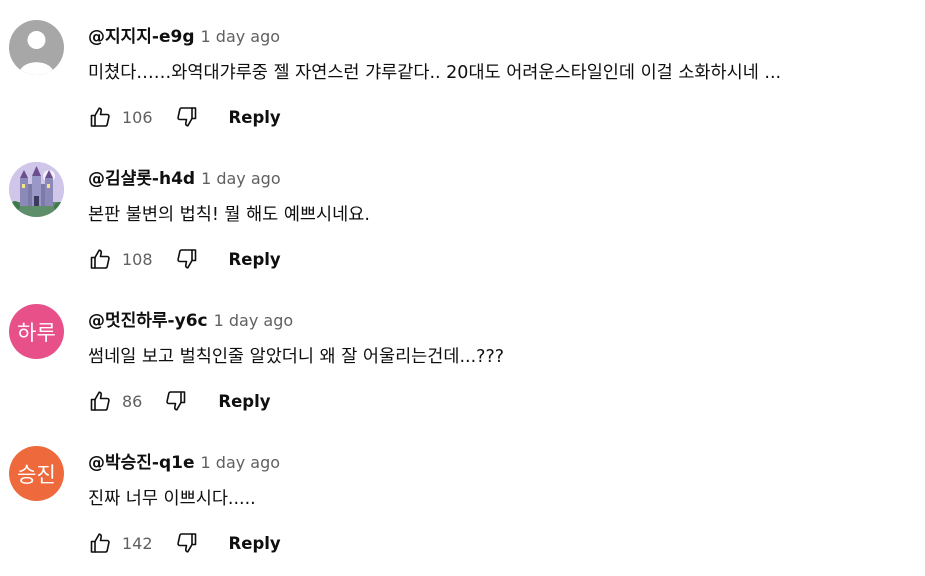  I want to click on comment-actions: 86 Reply, so click(179, 401).